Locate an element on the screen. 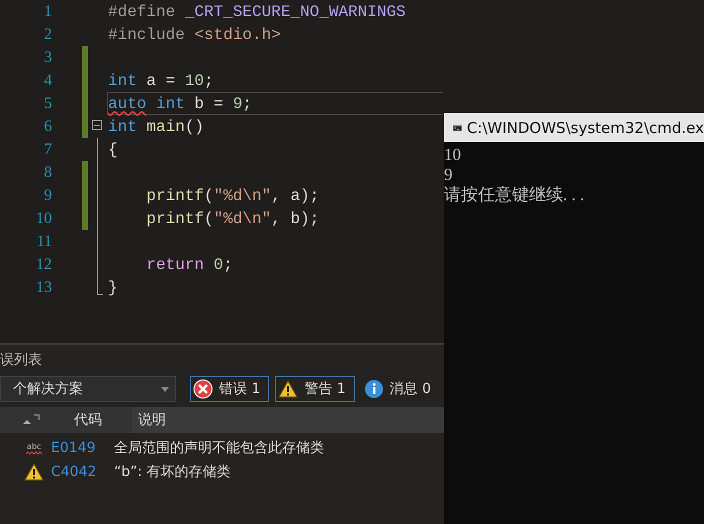 Image resolution: width=704 pixels, height=524 pixels. info-icon is located at coordinates (374, 389).